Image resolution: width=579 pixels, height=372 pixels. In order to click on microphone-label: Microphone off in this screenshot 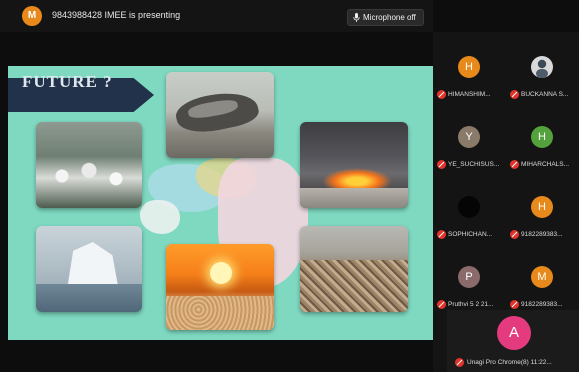, I will do `click(389, 17)`.